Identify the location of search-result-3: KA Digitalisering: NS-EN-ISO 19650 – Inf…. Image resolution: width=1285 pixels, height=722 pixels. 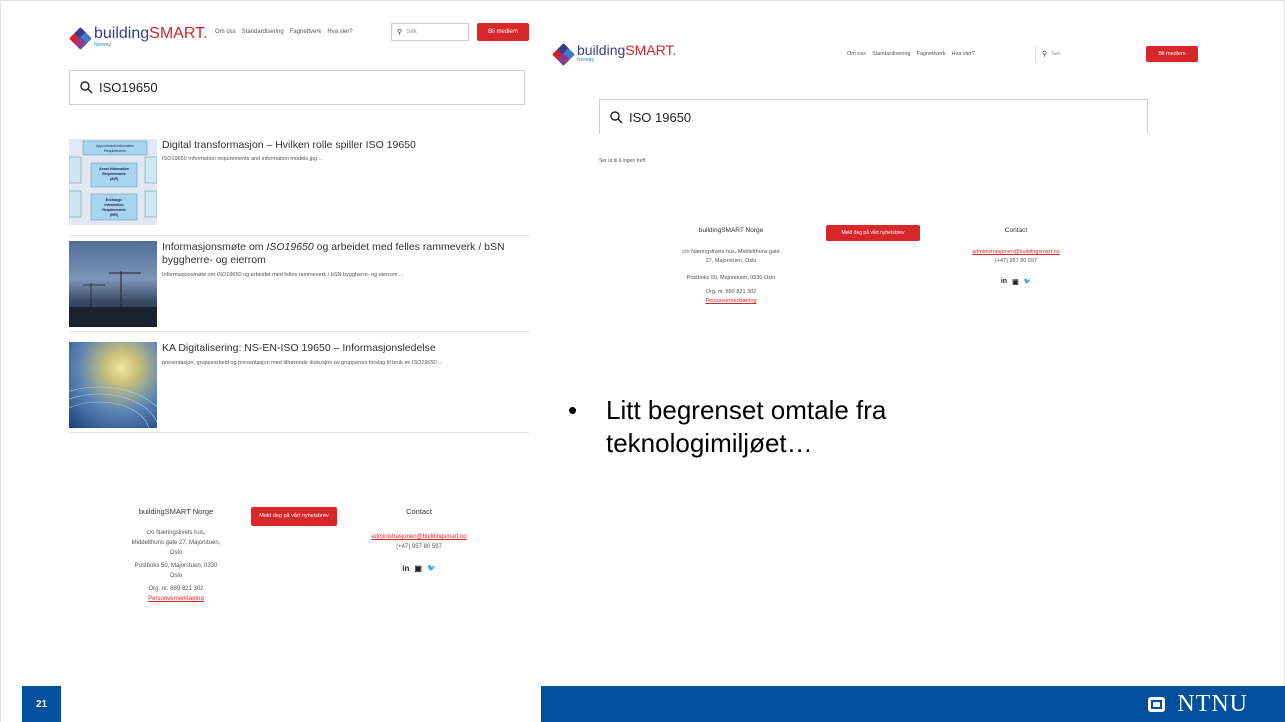
(299, 387).